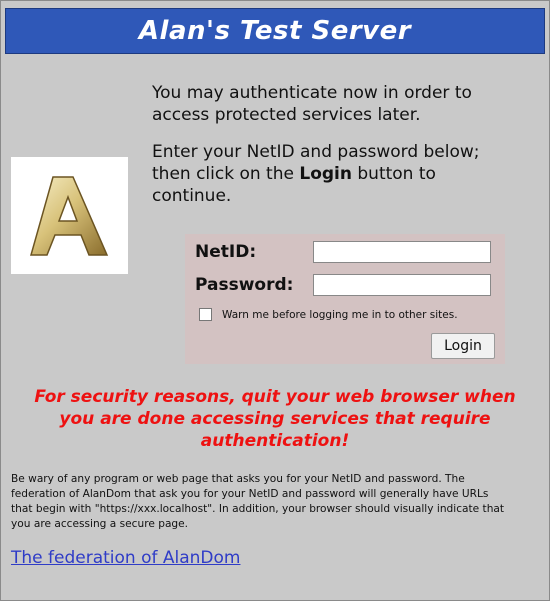  Describe the element at coordinates (192, 196) in the screenshot. I see `intro-line-5: continue.` at that location.